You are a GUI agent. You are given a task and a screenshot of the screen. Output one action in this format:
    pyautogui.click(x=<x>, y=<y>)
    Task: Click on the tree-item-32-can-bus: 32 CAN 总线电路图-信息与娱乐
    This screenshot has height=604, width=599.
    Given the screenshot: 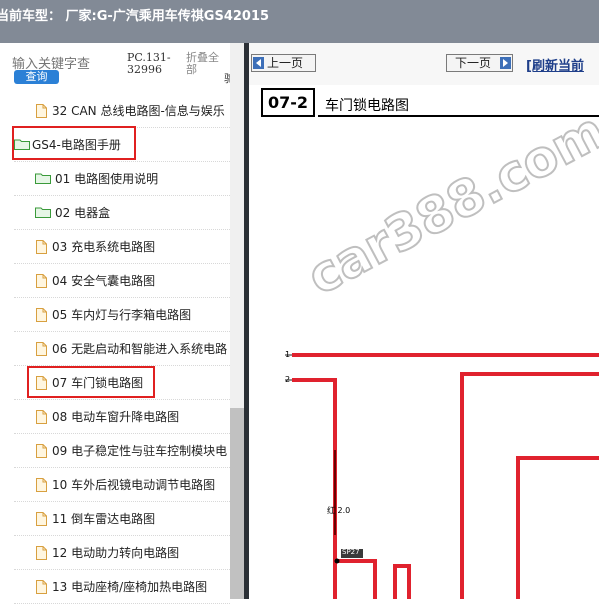 What is the action you would take?
    pyautogui.click(x=122, y=111)
    